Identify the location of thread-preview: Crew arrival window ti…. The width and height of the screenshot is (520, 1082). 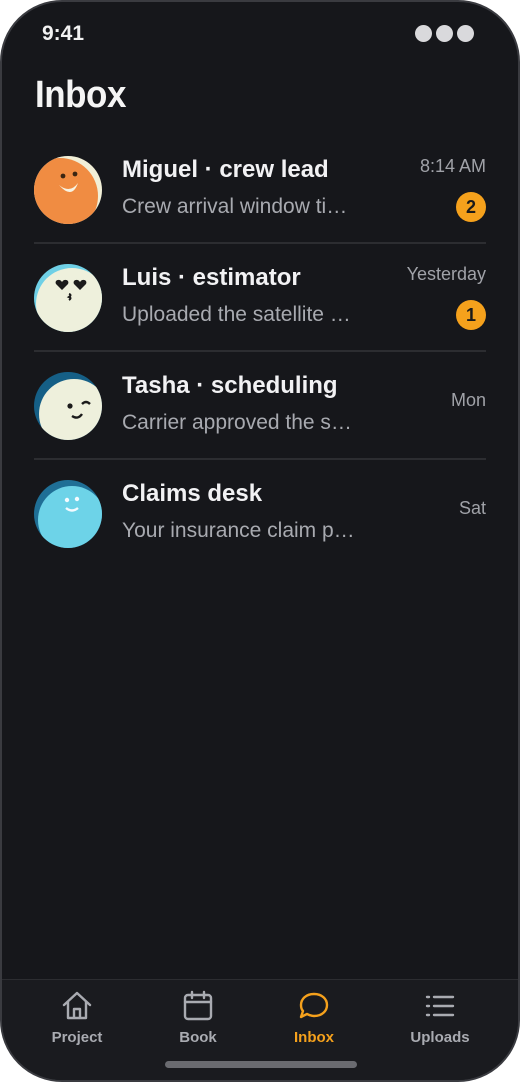
(235, 206).